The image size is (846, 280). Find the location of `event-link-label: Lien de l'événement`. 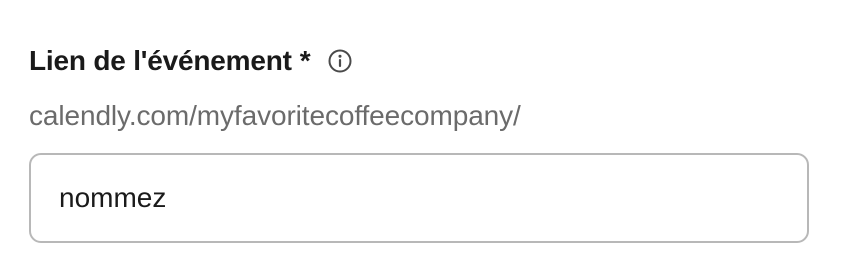

event-link-label: Lien de l'événement is located at coordinates (160, 60).